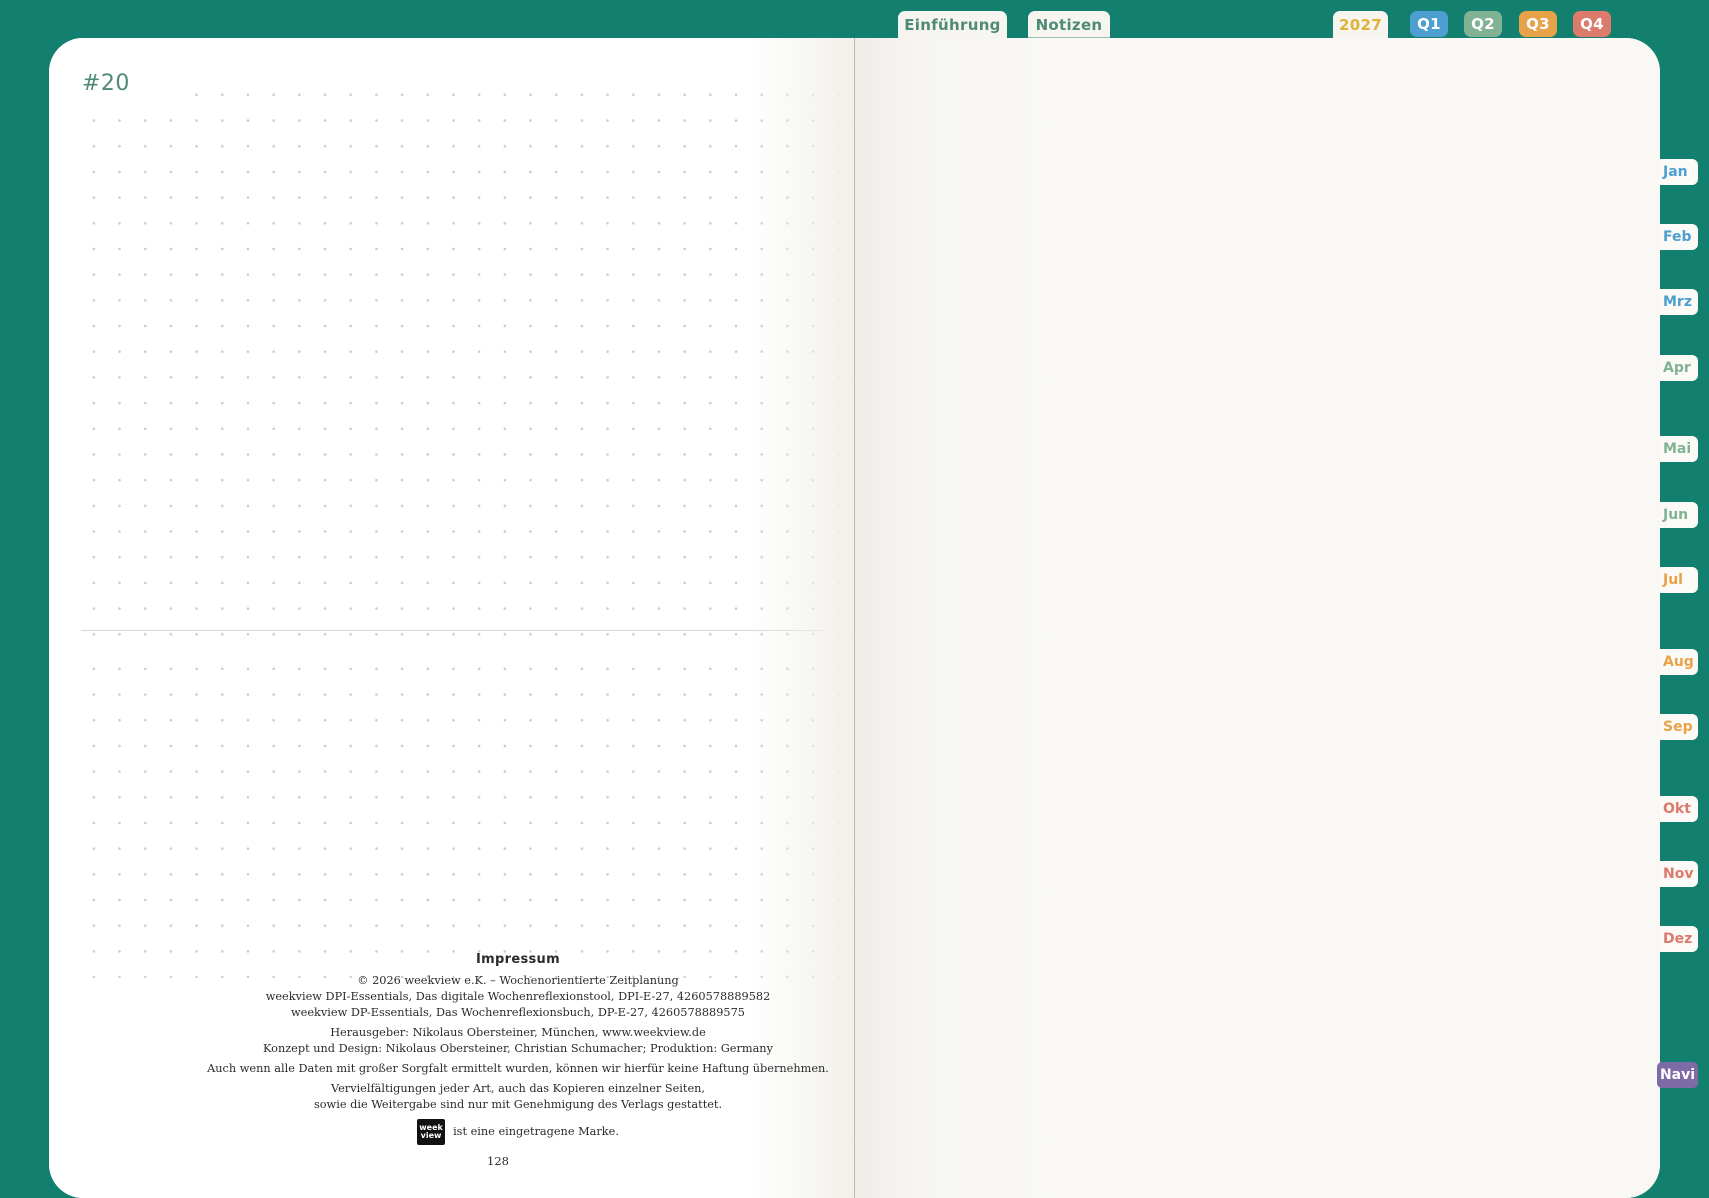 The height and width of the screenshot is (1198, 1709). I want to click on divider, so click(452, 630).